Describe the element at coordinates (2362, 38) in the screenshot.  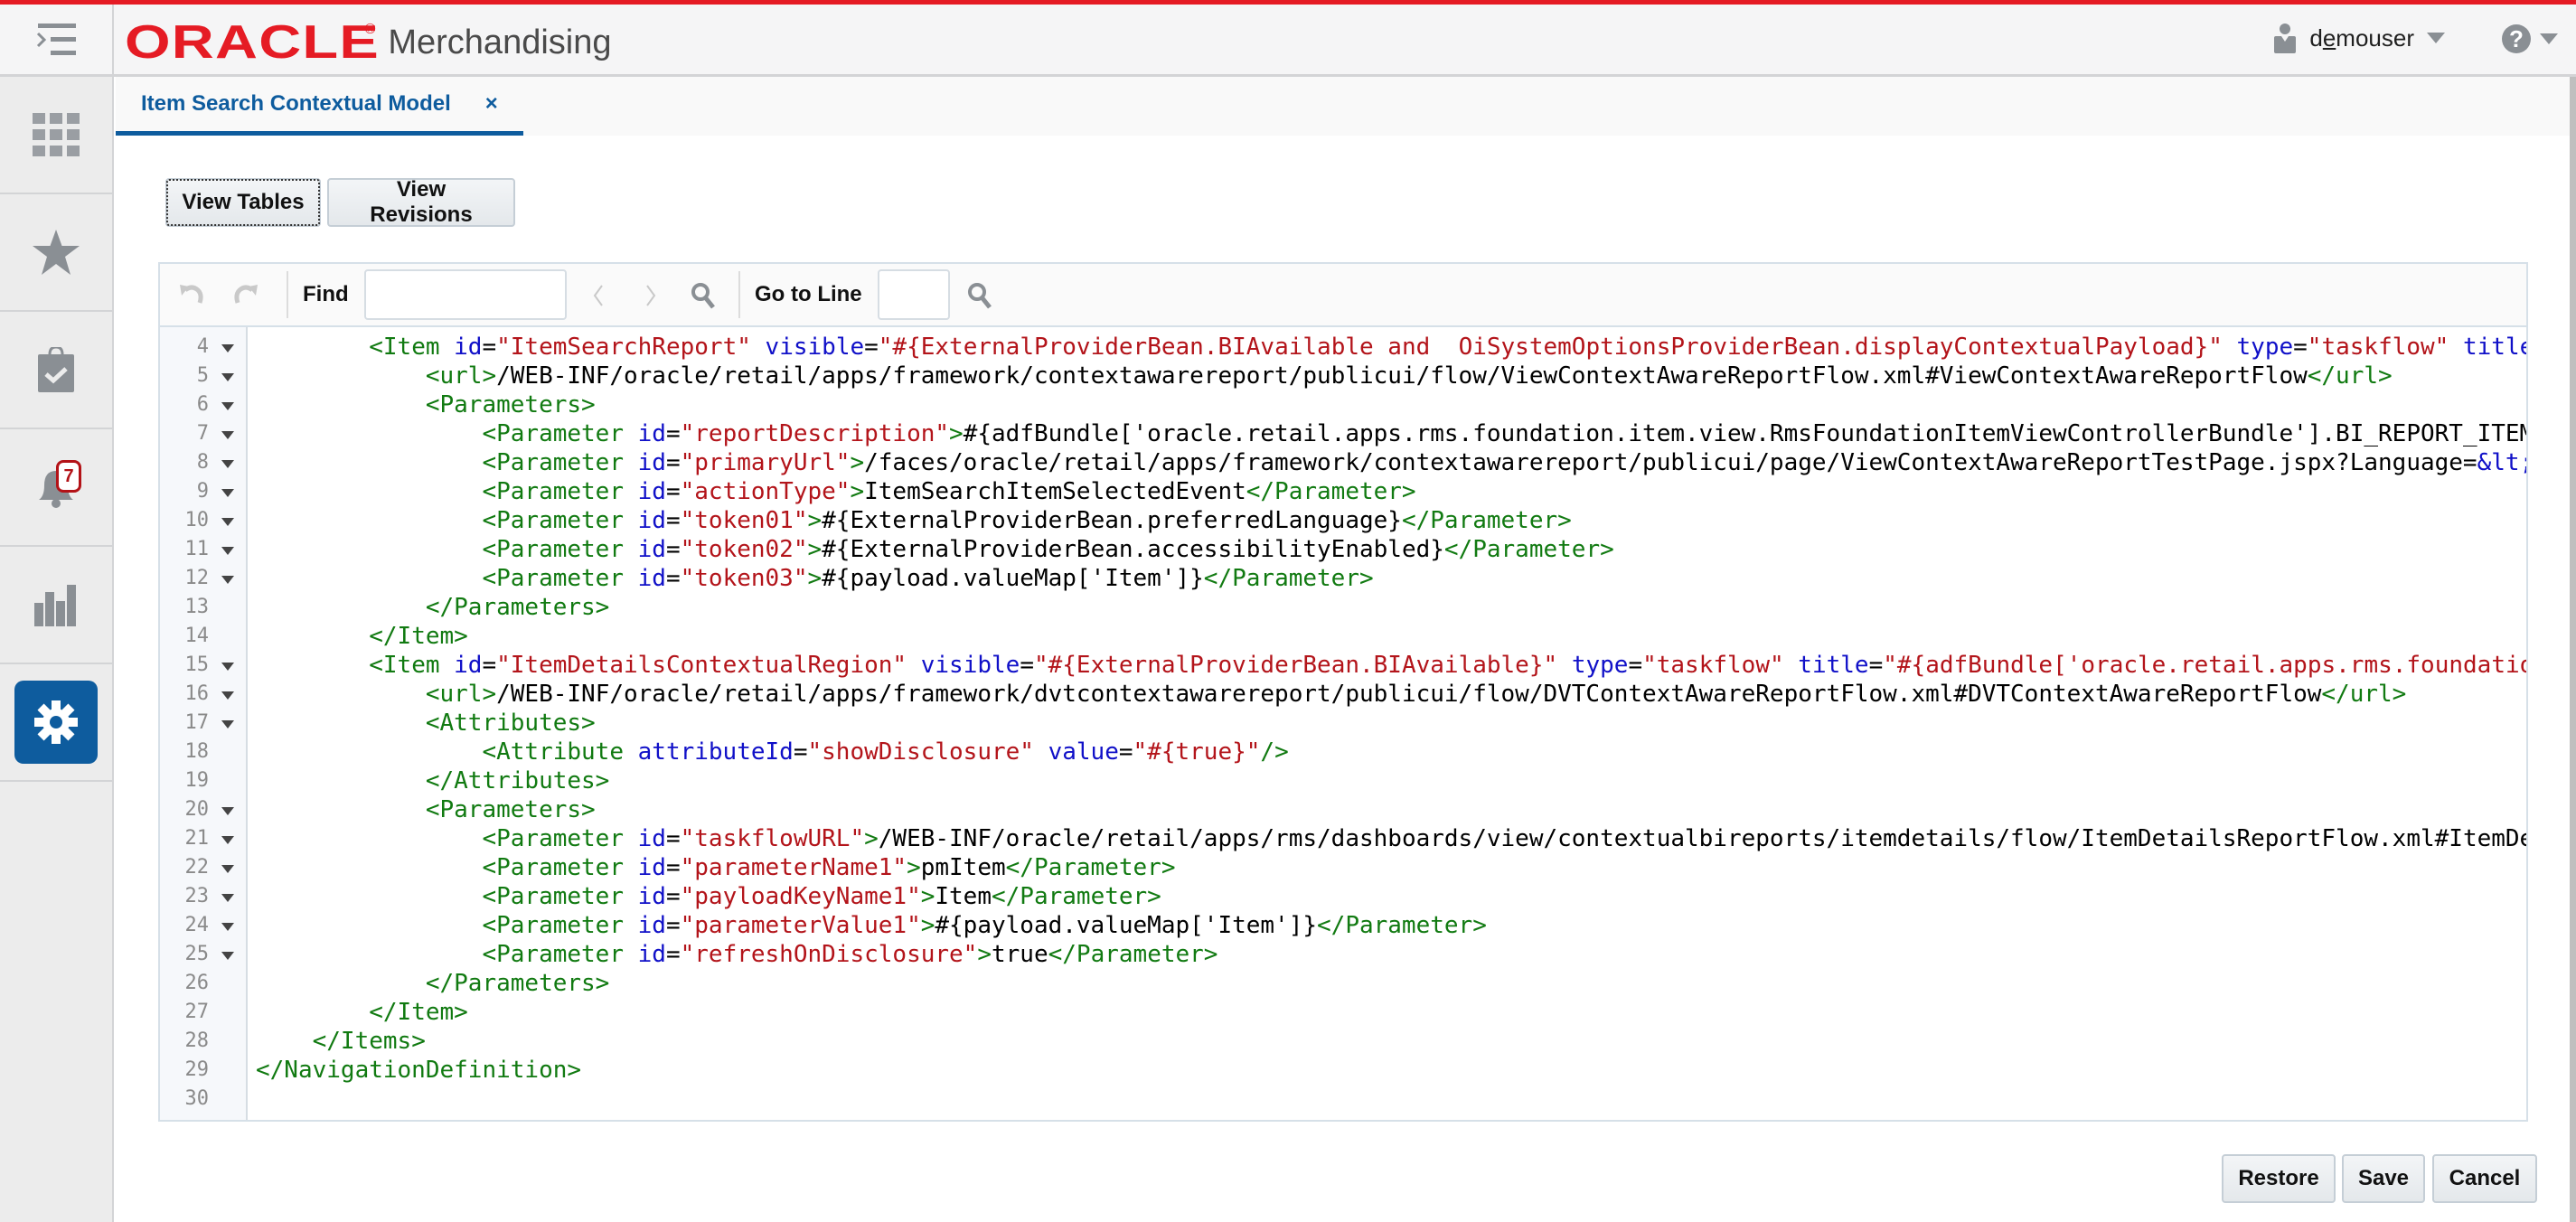
I see `user-name: demouser` at that location.